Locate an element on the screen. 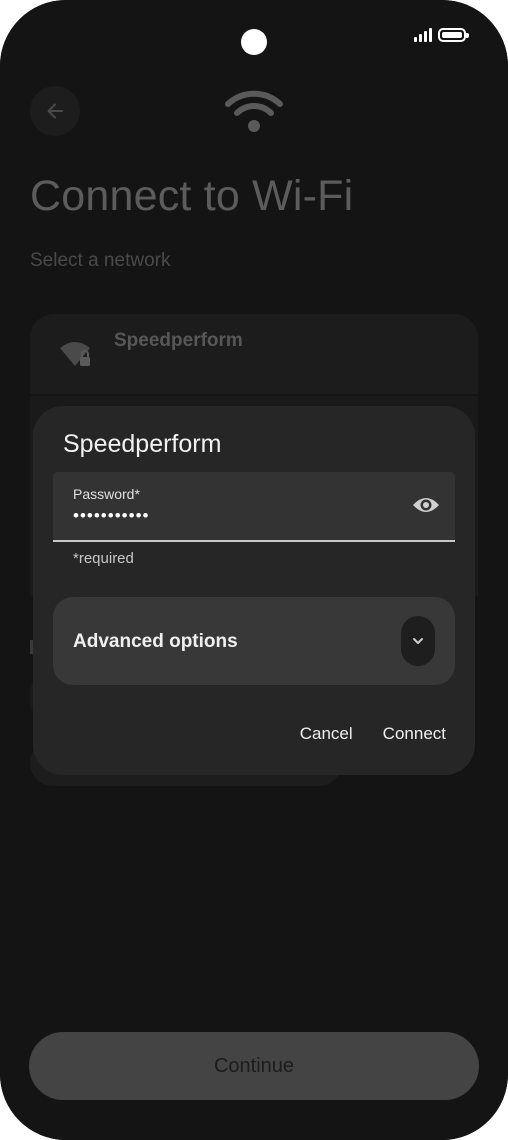 Image resolution: width=508 pixels, height=1140 pixels. eye-icon is located at coordinates (426, 505).